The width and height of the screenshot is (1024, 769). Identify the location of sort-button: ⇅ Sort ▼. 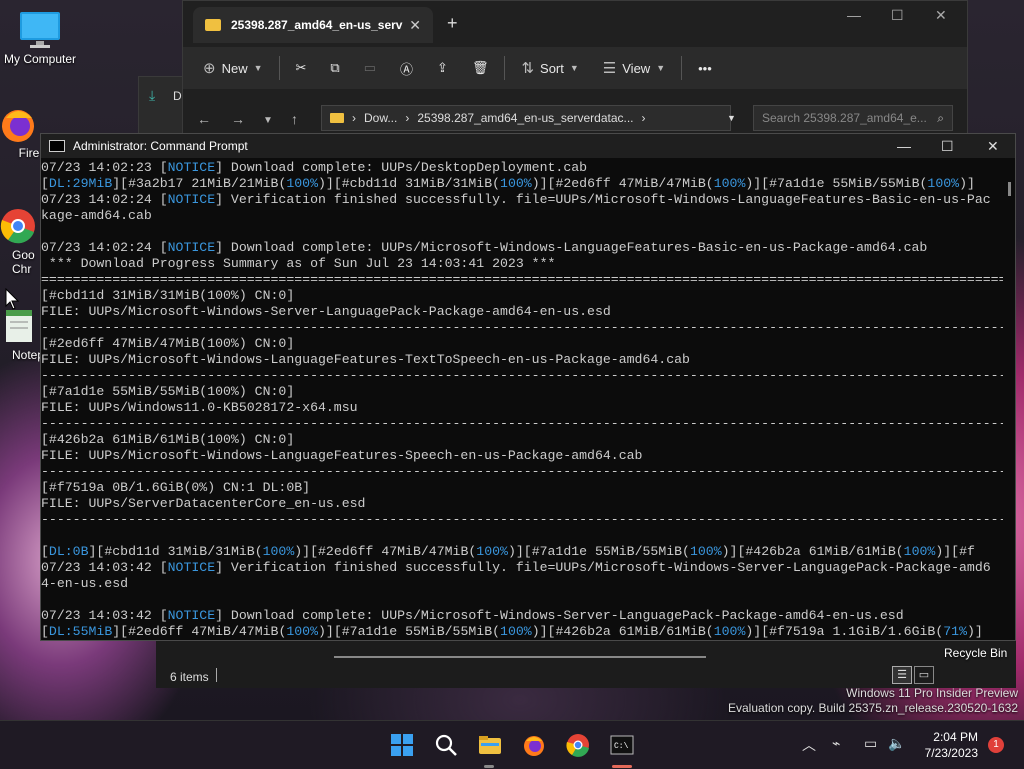
(549, 68).